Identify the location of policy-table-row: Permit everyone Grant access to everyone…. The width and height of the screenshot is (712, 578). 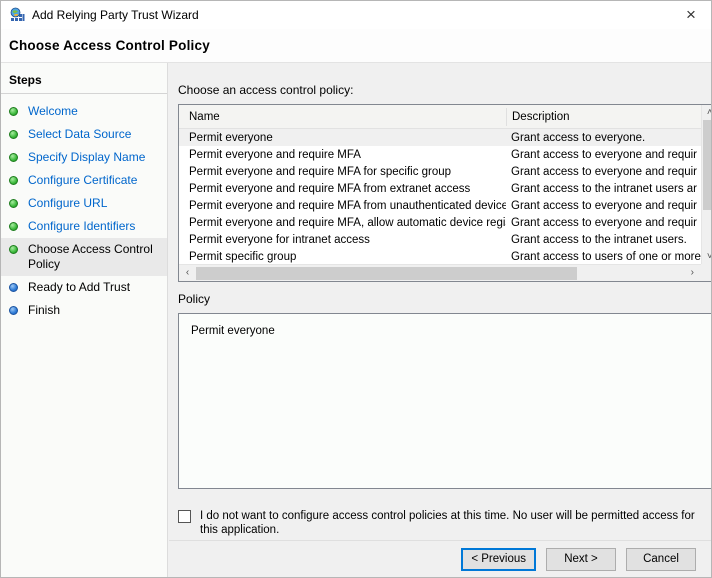
(440, 137).